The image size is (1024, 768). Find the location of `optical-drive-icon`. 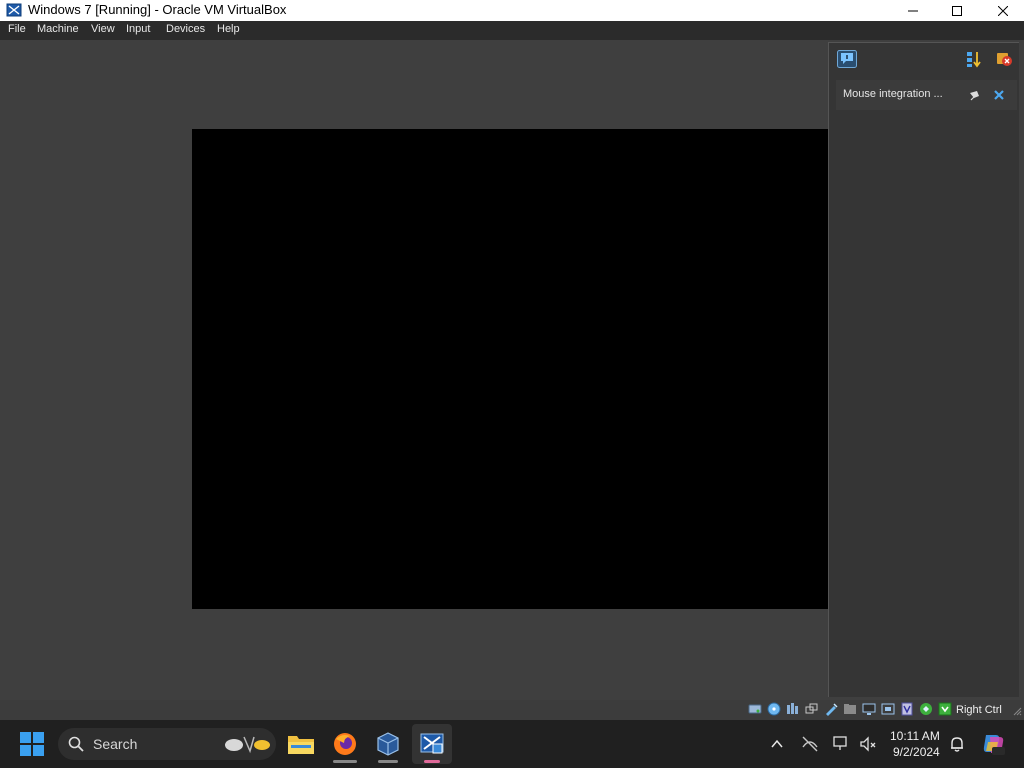

optical-drive-icon is located at coordinates (774, 709).